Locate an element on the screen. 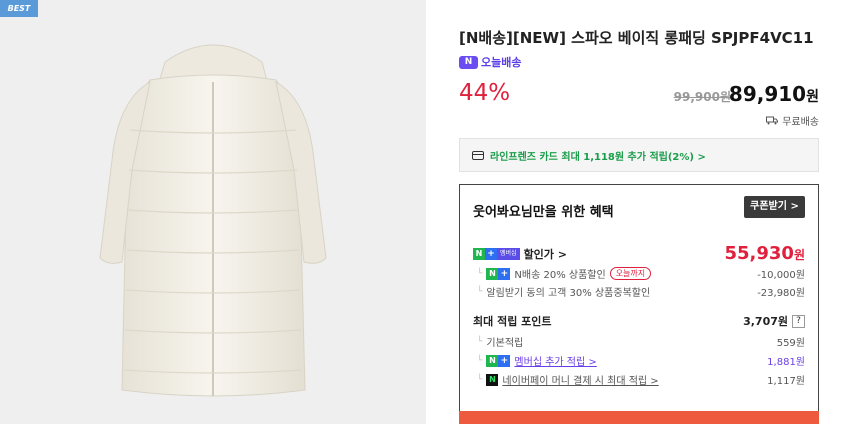 This screenshot has height=424, width=850. sale-price: 89,910원 is located at coordinates (774, 94).